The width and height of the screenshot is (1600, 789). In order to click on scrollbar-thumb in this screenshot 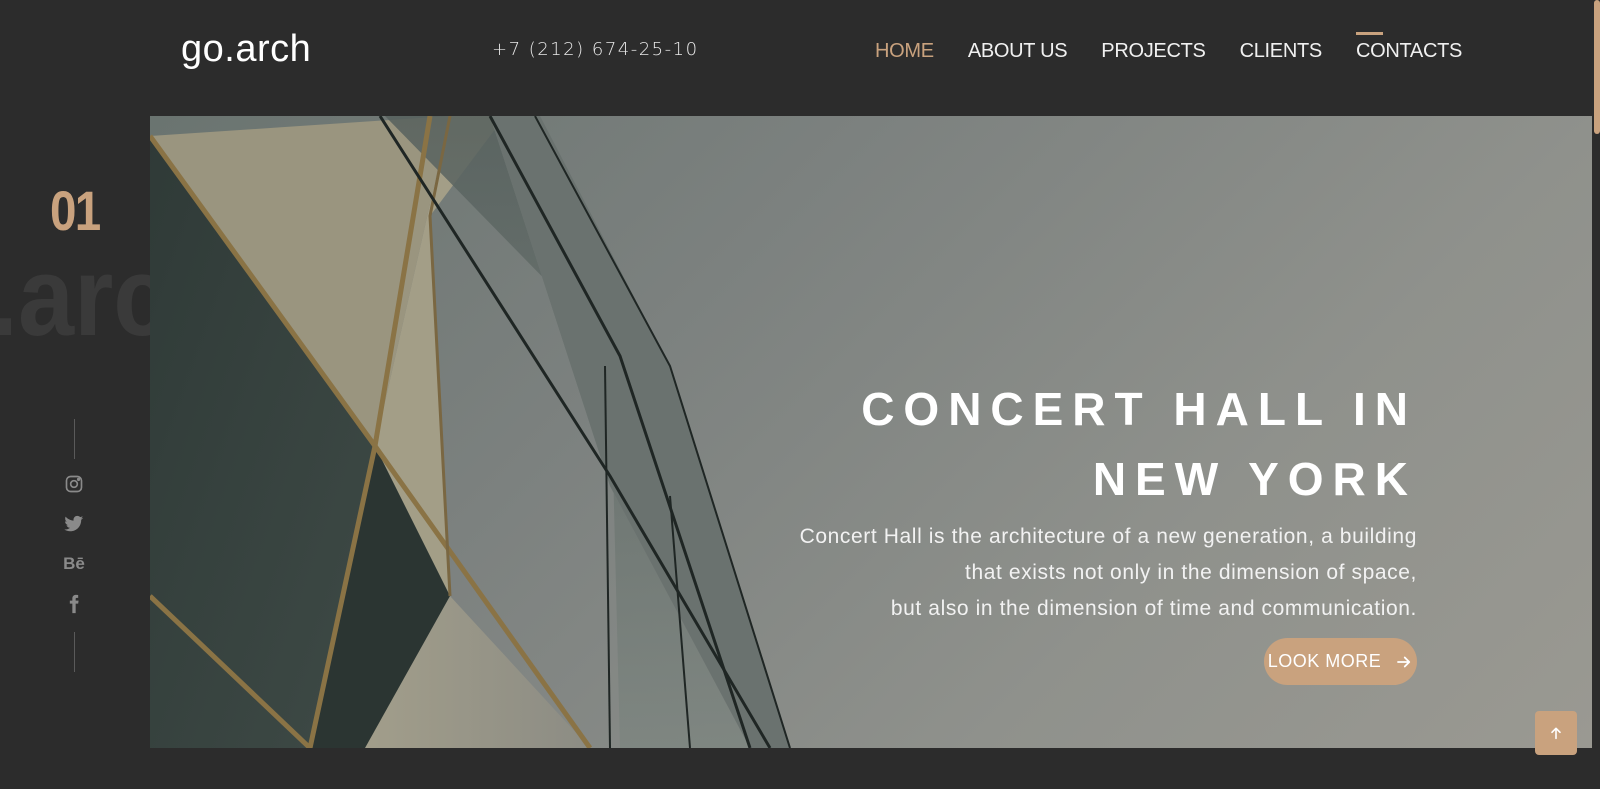, I will do `click(1597, 67)`.